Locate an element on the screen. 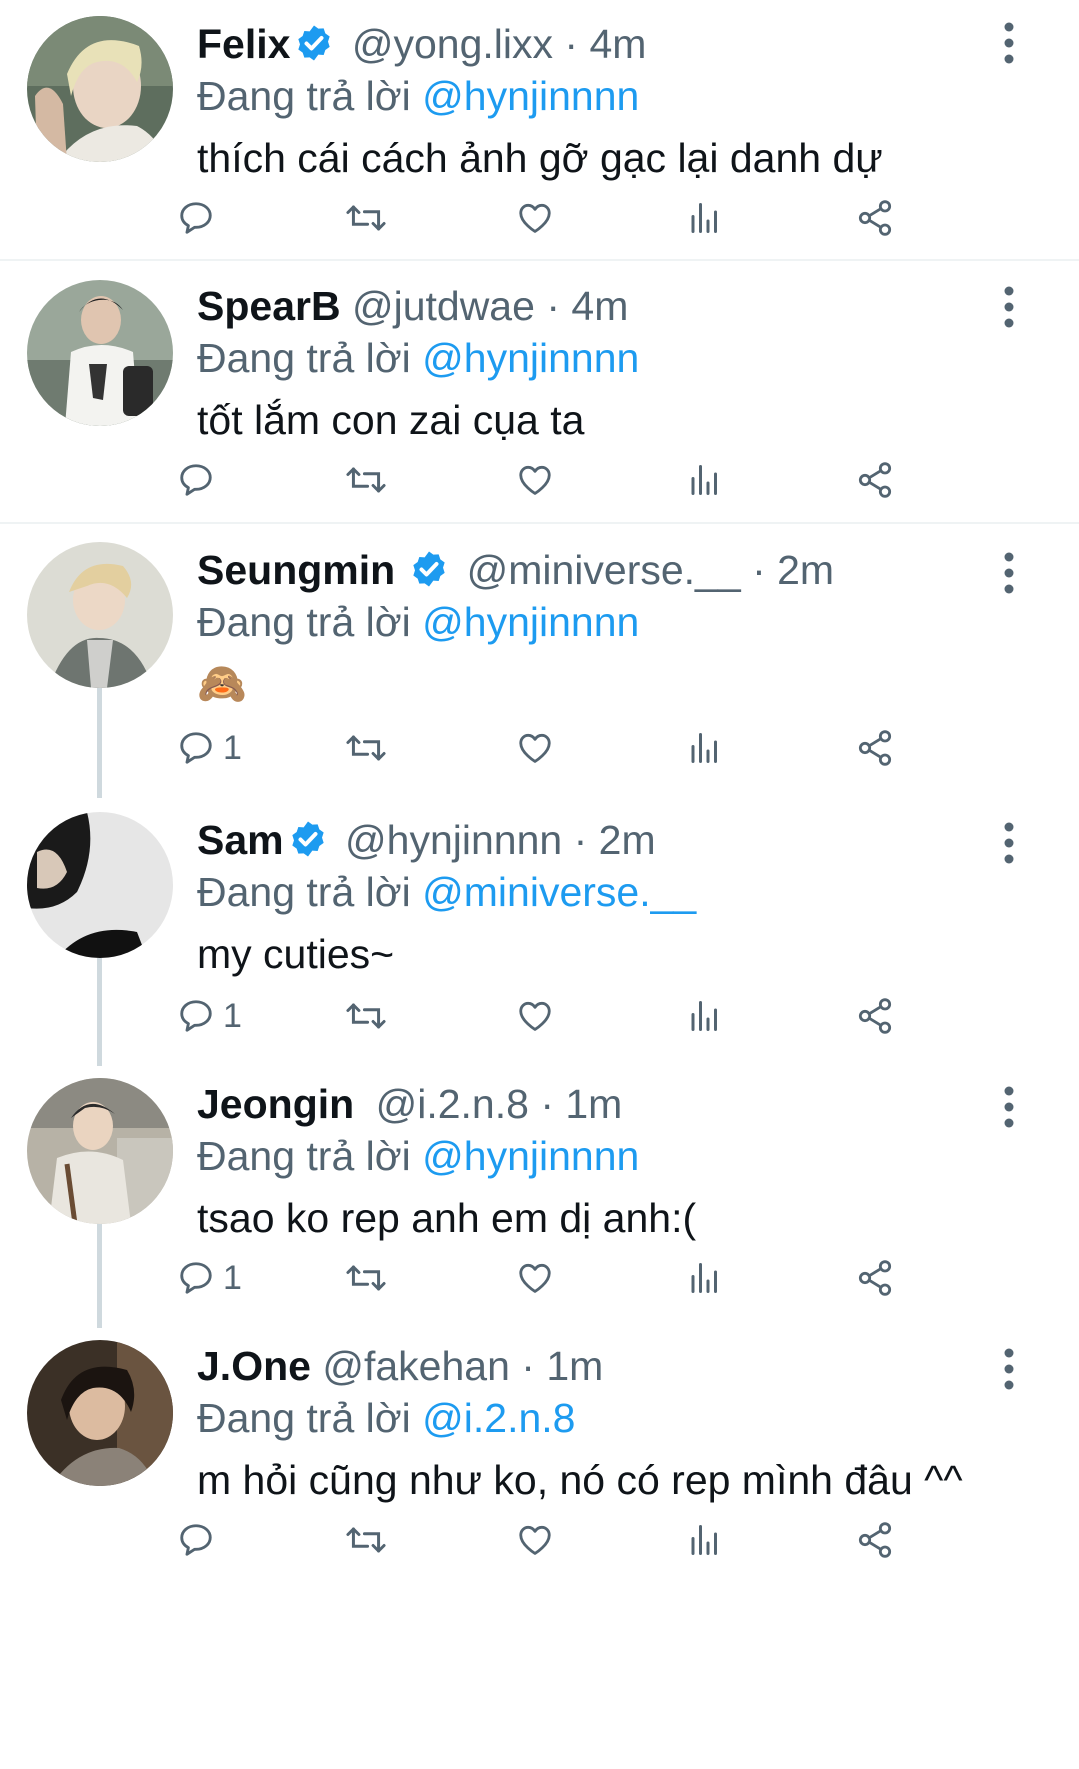 The image size is (1079, 1769). display-name: Seungmin is located at coordinates (296, 570).